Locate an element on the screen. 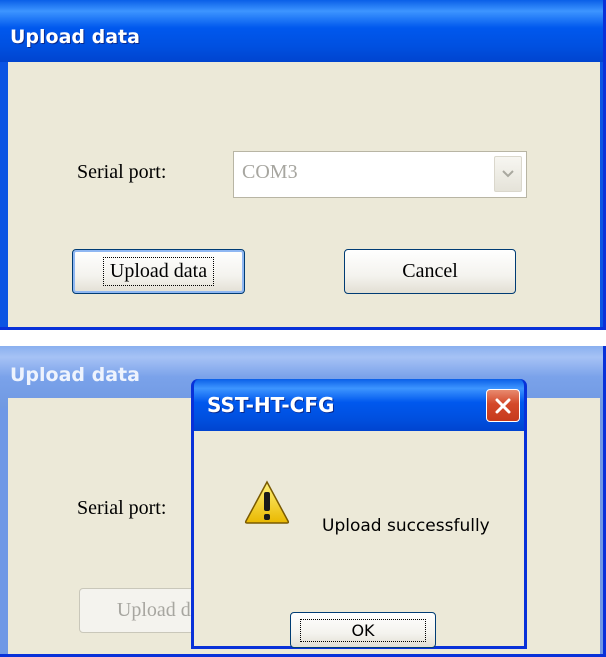  close-icon is located at coordinates (503, 405).